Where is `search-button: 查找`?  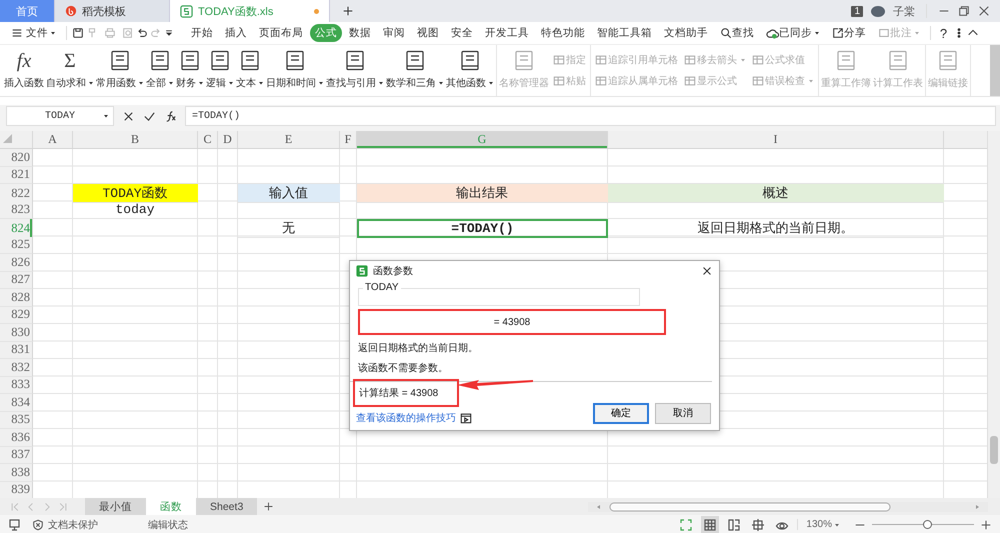
search-button: 查找 is located at coordinates (736, 33).